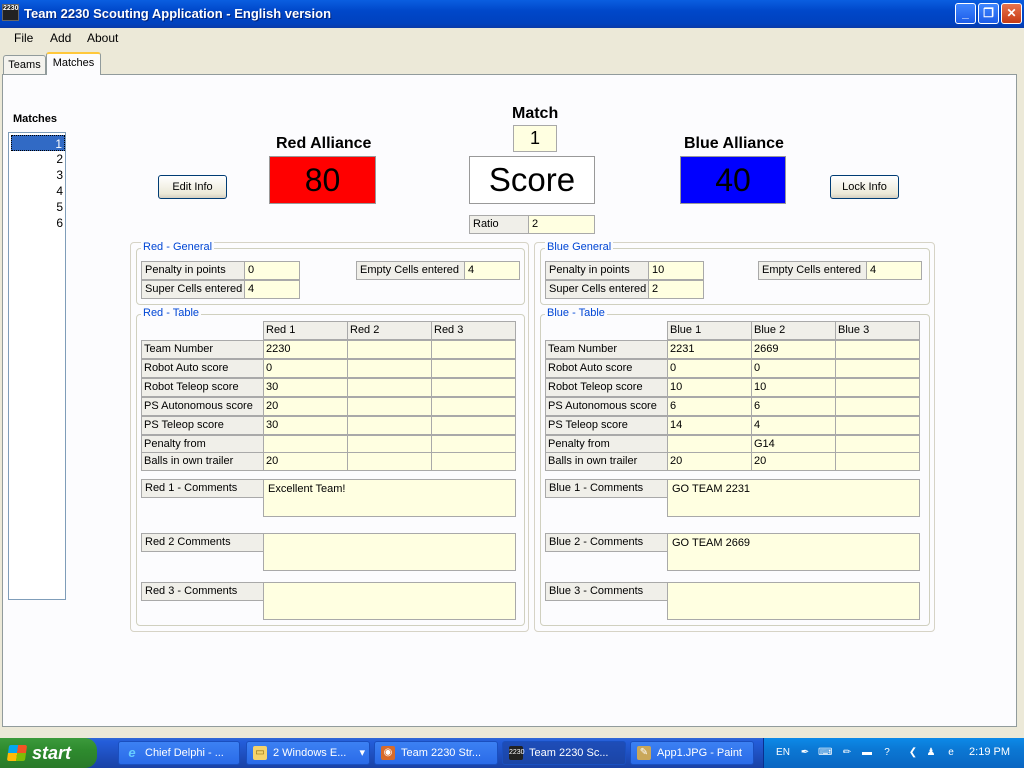 The height and width of the screenshot is (768, 1024). What do you see at coordinates (847, 753) in the screenshot?
I see `pencil-icon: ✏` at bounding box center [847, 753].